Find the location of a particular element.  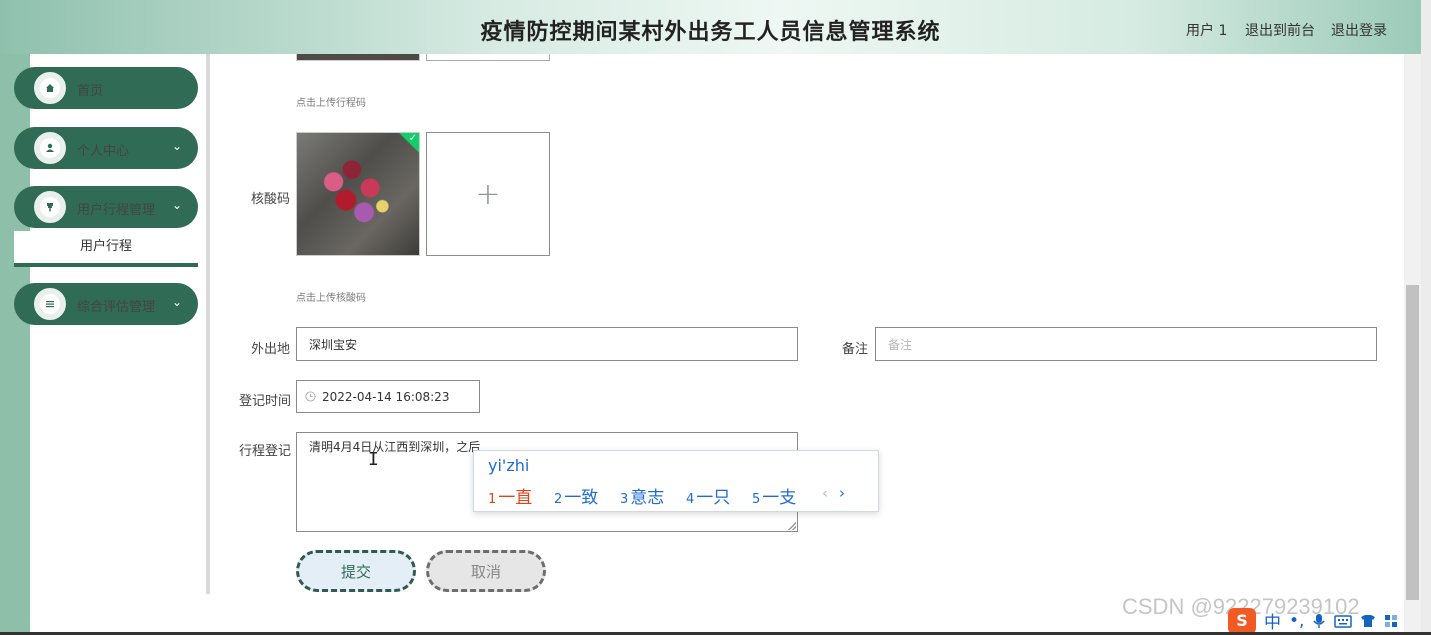

register-time-value: 2022-04-14 16:08:23 is located at coordinates (386, 396).